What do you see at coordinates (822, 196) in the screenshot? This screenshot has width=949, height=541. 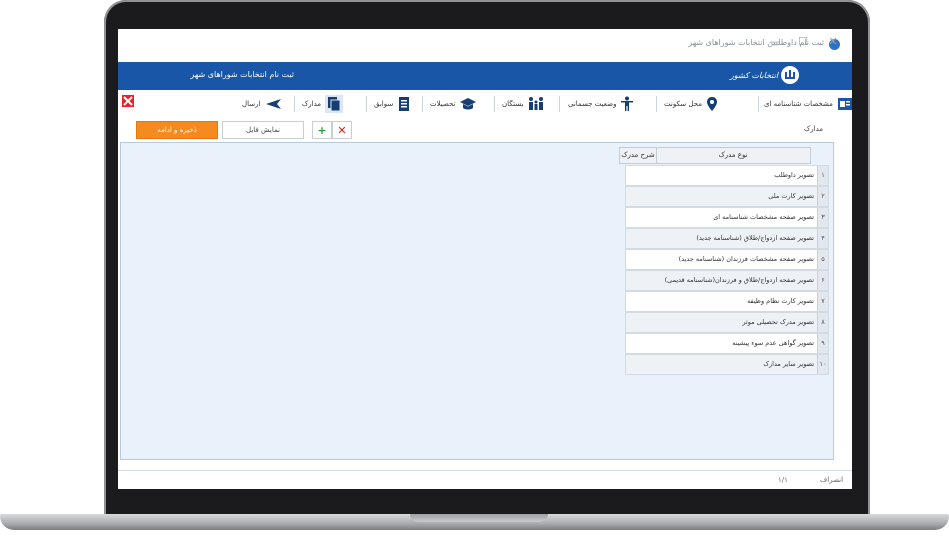 I see `row-number: ۲` at bounding box center [822, 196].